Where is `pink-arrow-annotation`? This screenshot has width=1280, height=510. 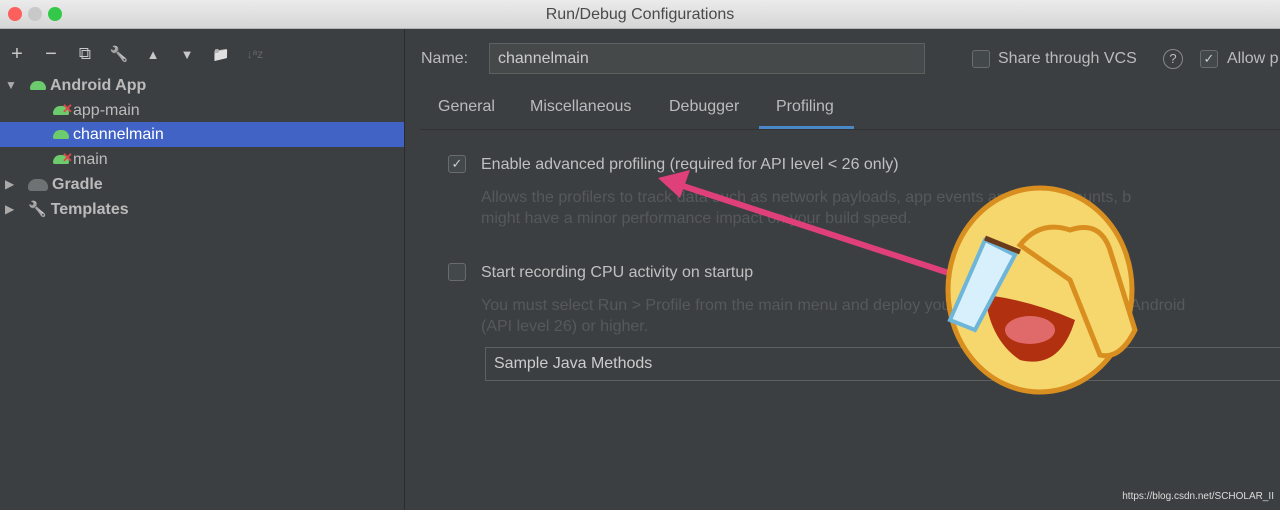
pink-arrow-annotation is located at coordinates (807, 224).